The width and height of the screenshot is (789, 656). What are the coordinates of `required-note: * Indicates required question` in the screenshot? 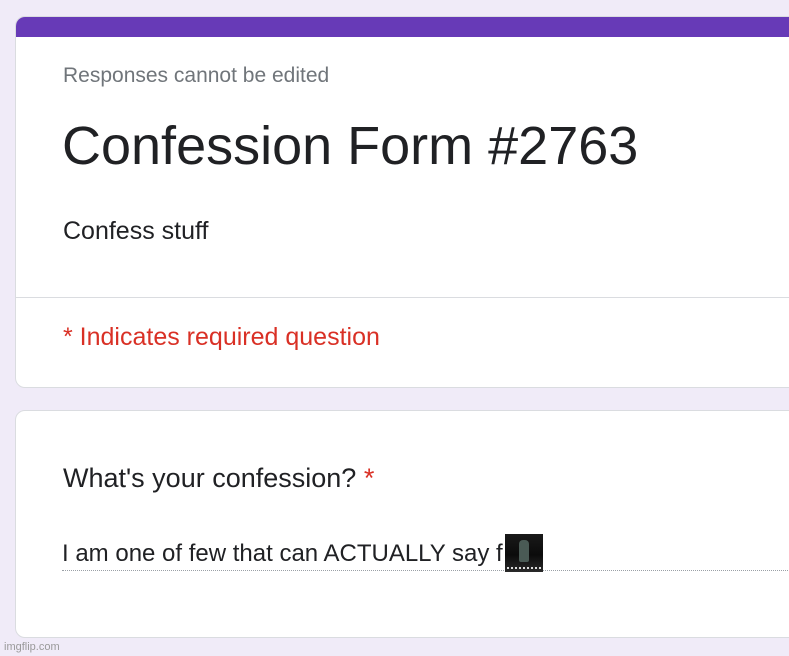 It's located at (221, 337).